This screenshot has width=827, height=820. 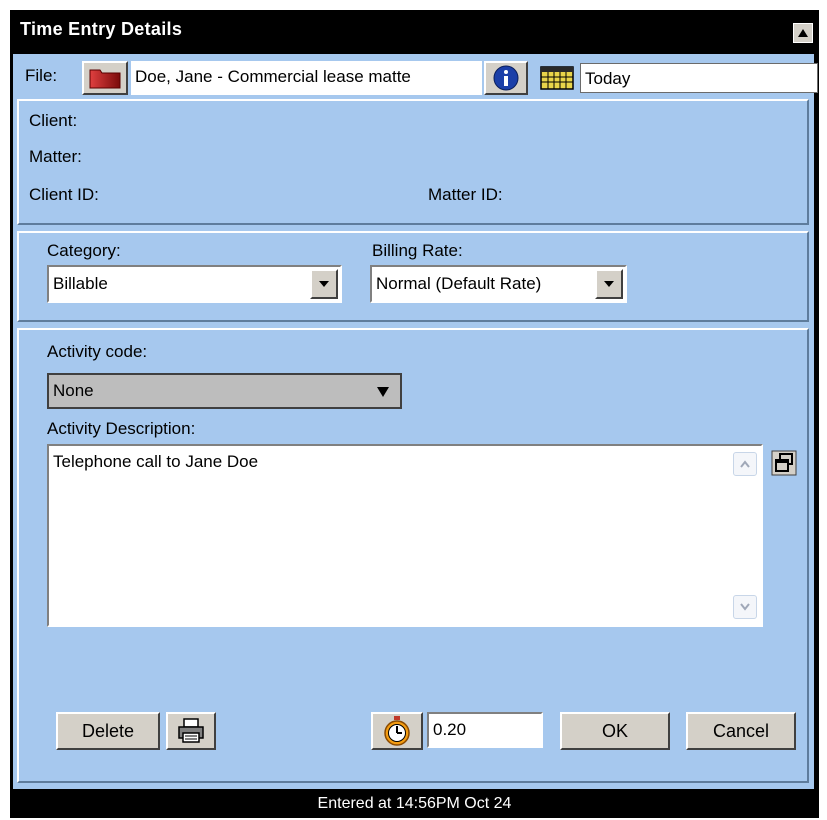 I want to click on client-label: Client:, so click(x=53, y=120).